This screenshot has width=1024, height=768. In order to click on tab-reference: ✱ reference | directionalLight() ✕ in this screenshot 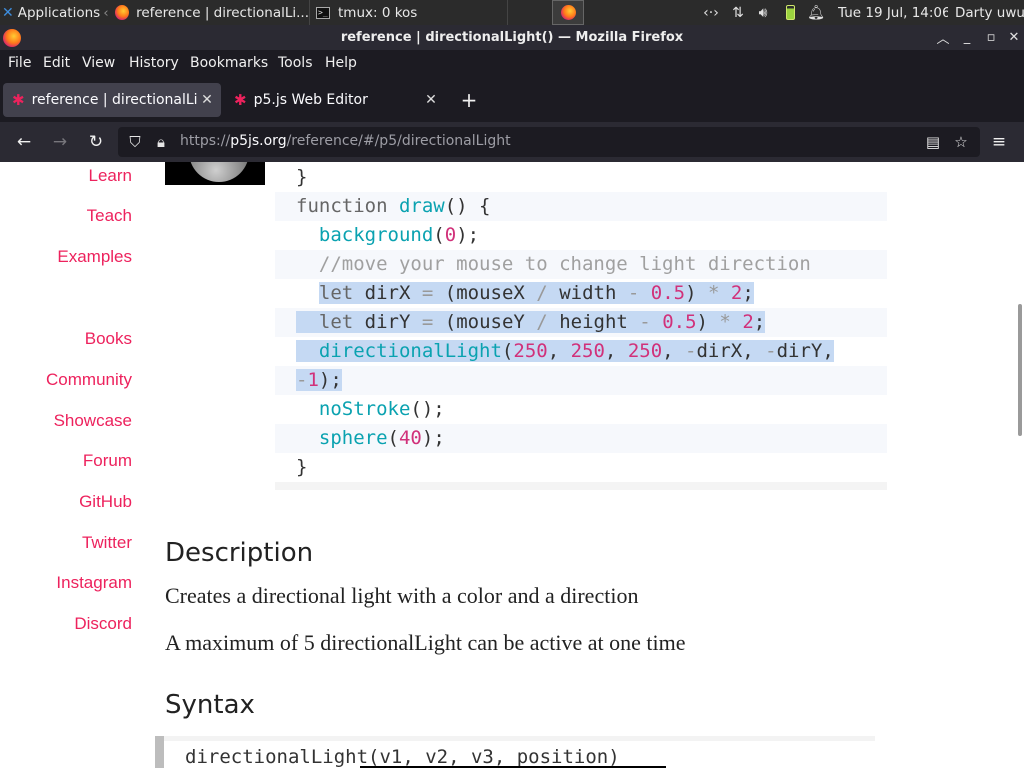, I will do `click(112, 100)`.